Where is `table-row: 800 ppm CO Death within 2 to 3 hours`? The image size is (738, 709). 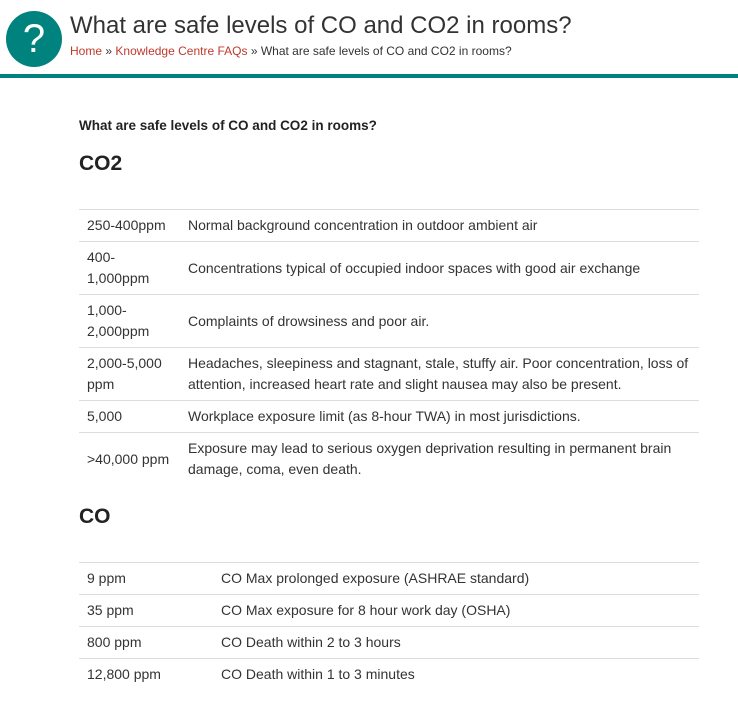 table-row: 800 ppm CO Death within 2 to 3 hours is located at coordinates (389, 642).